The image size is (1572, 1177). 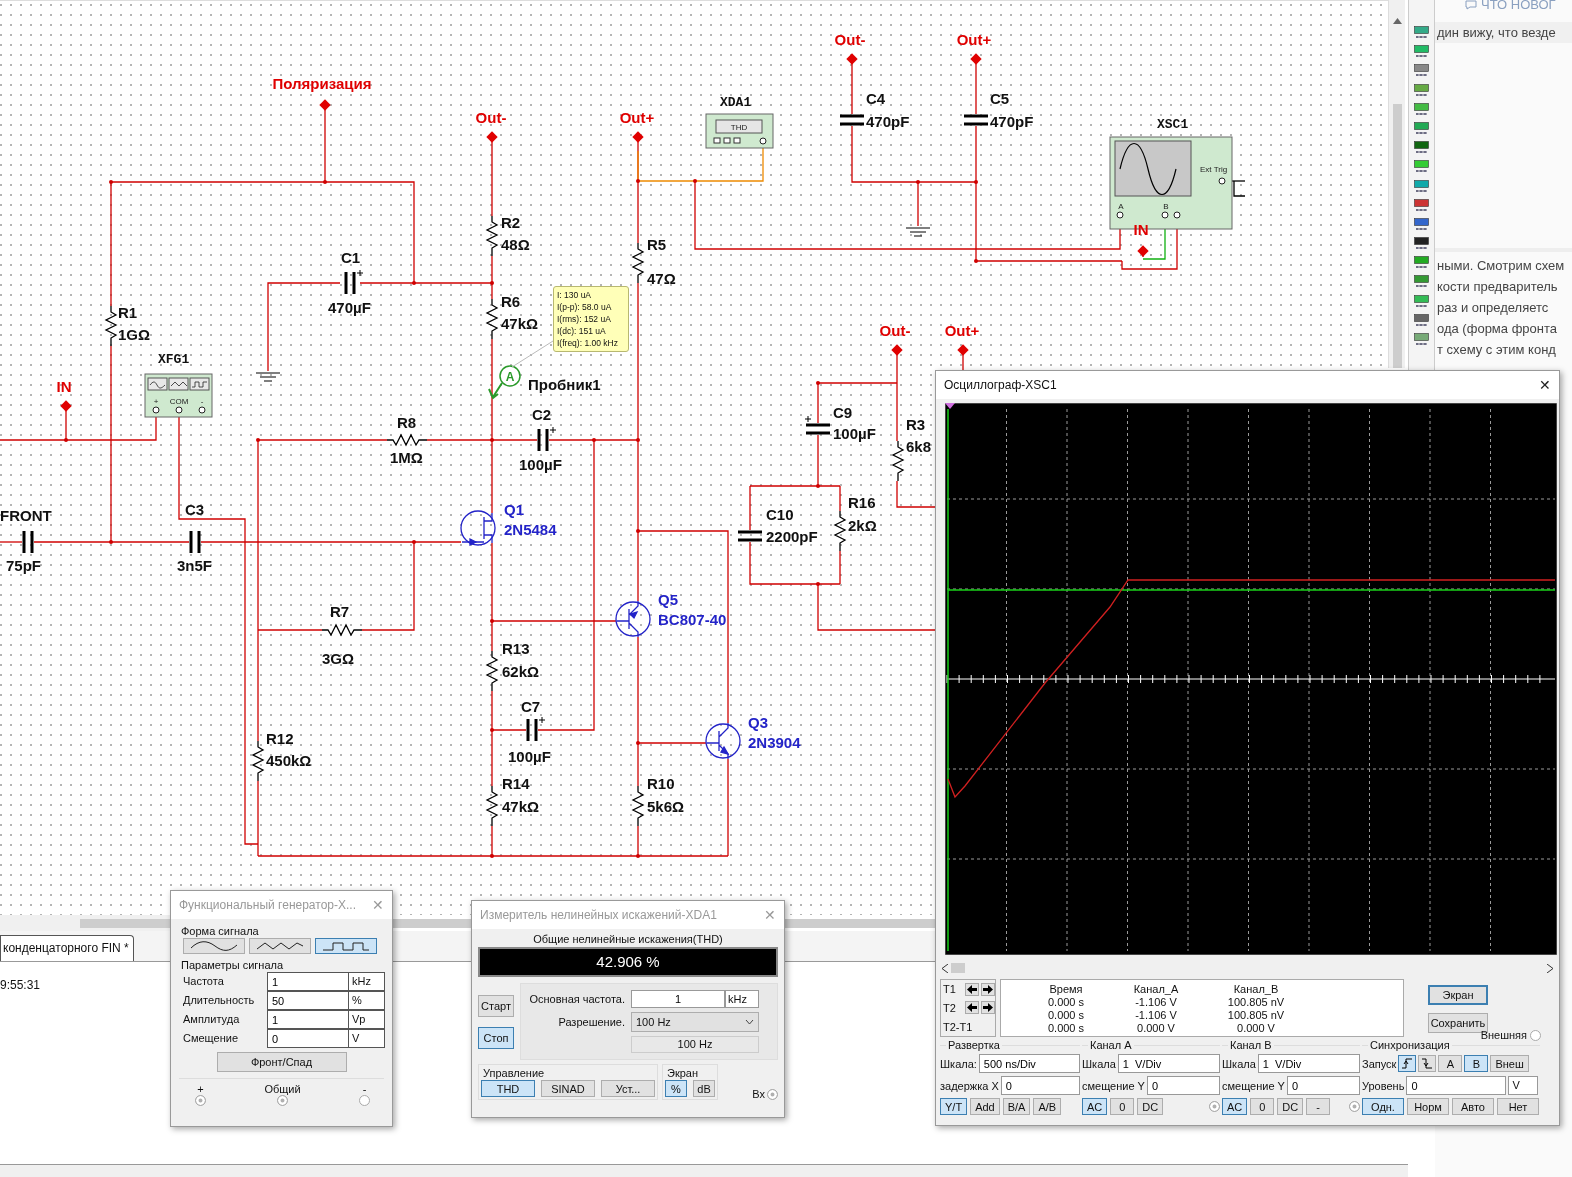 I want to click on display-mode-button: B/A, so click(x=1016, y=1106).